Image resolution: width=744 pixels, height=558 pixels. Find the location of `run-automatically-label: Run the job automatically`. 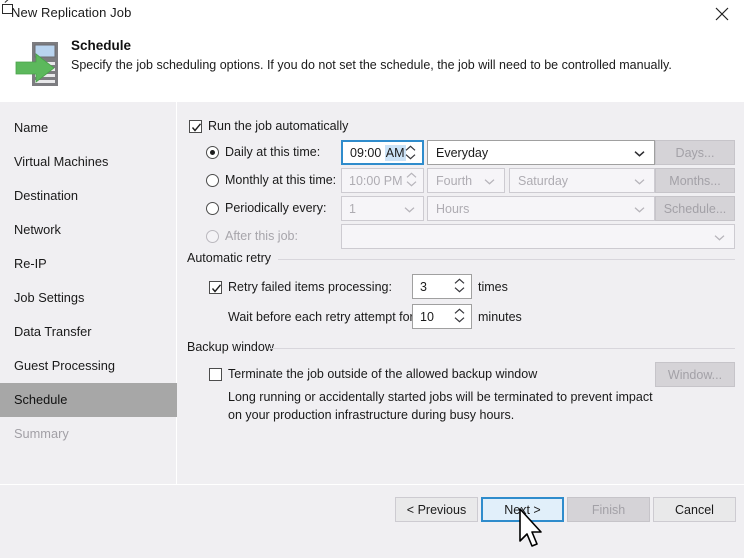

run-automatically-label: Run the job automatically is located at coordinates (278, 126).